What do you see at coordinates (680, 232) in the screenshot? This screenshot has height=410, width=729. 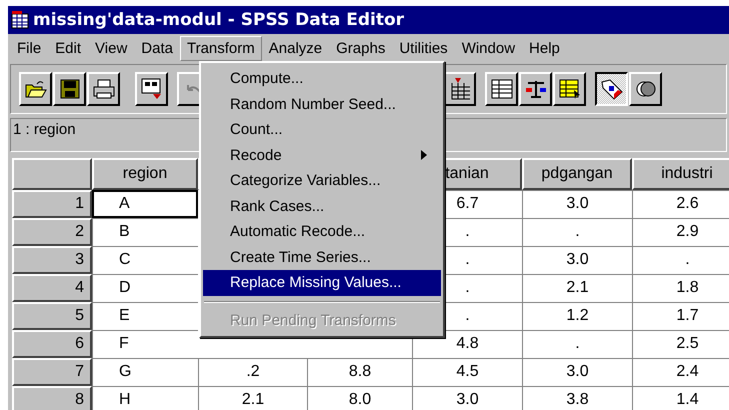 I see `table-cell: 2.9` at bounding box center [680, 232].